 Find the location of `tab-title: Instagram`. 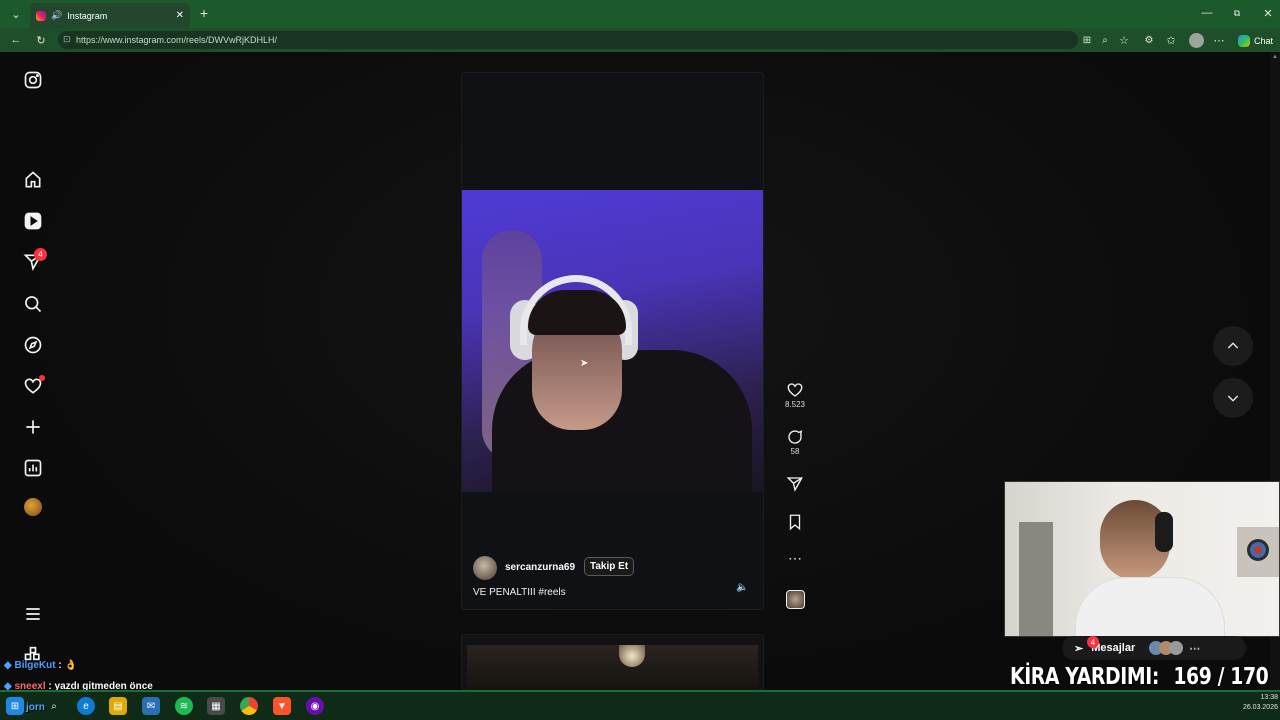

tab-title: Instagram is located at coordinates (87, 15).